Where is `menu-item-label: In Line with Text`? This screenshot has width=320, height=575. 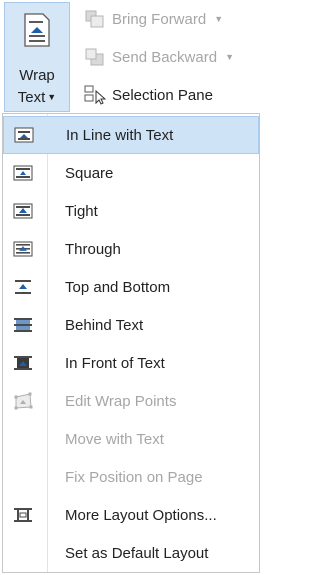
menu-item-label: In Line with Text is located at coordinates (120, 135).